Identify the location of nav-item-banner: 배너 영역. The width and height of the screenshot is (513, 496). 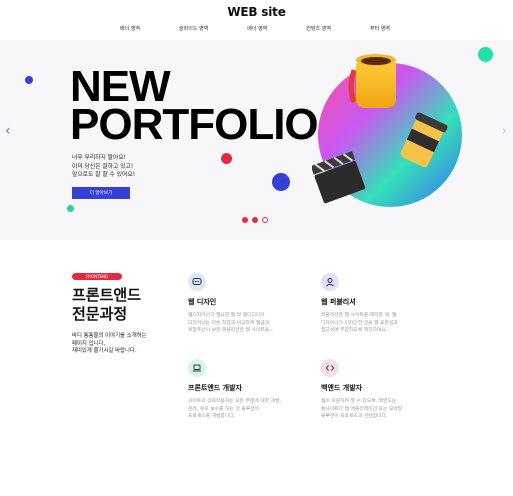
(130, 28).